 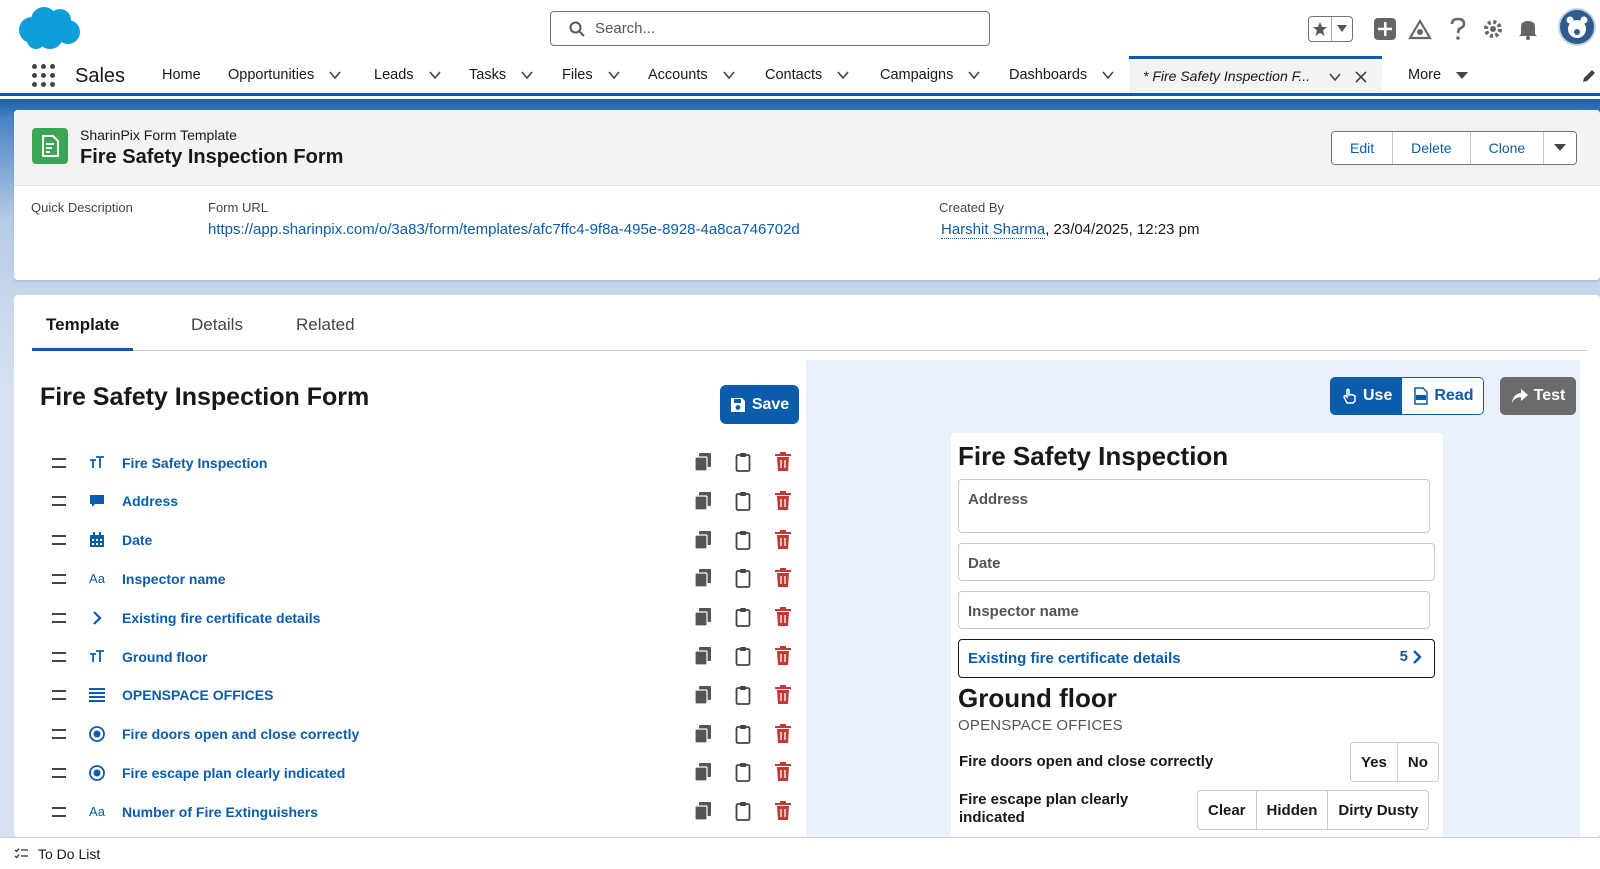 I want to click on form-element-label: OPENSPACE OFFICES, so click(x=197, y=695).